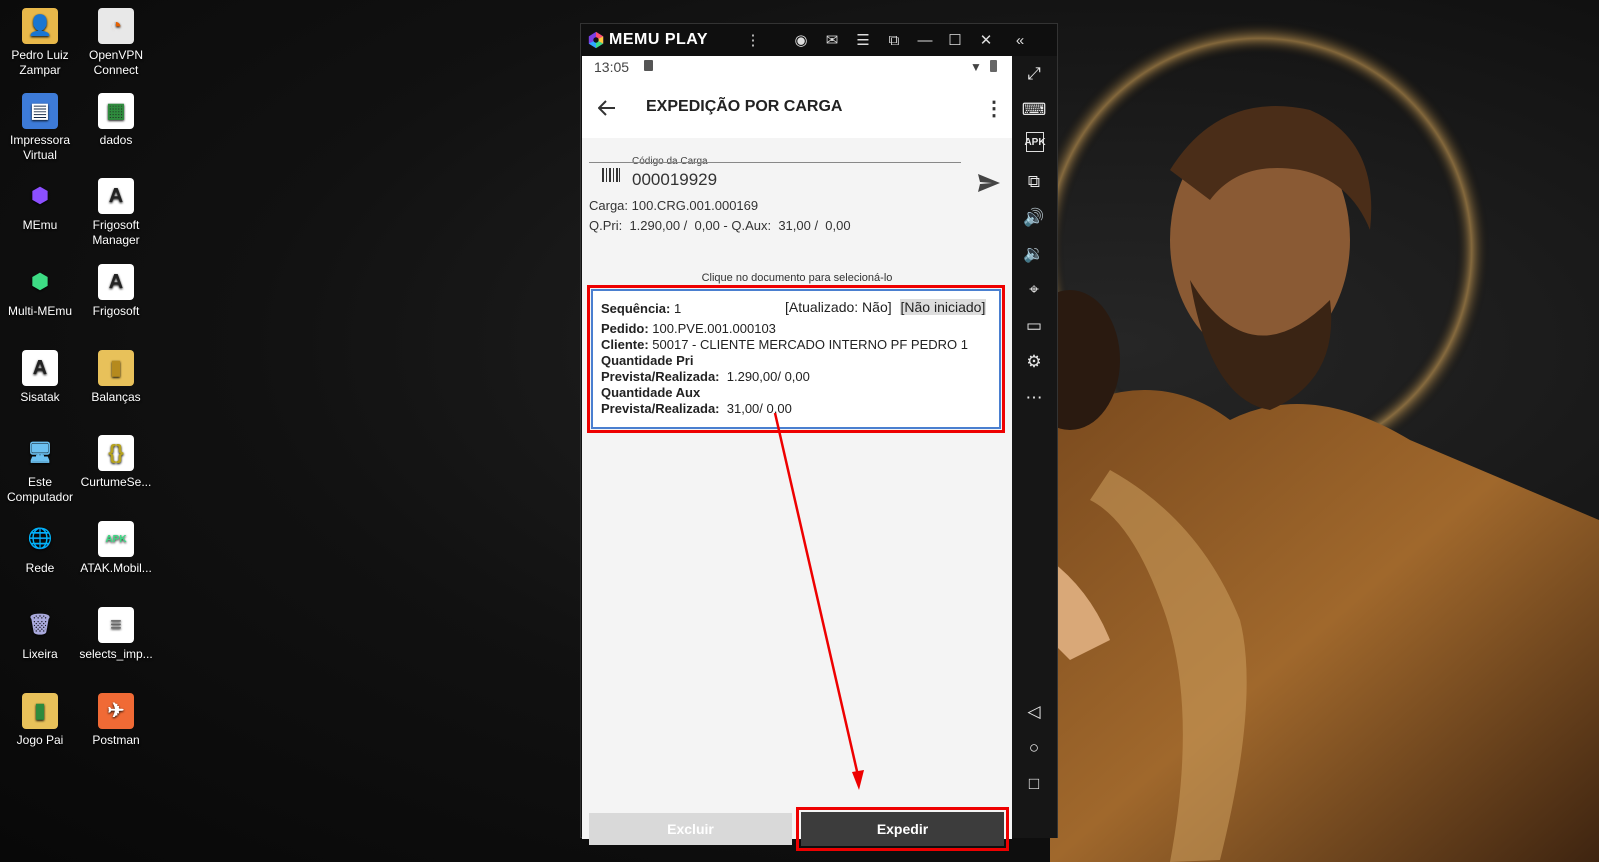  Describe the element at coordinates (40, 368) in the screenshot. I see `sisatak-icon: A` at that location.